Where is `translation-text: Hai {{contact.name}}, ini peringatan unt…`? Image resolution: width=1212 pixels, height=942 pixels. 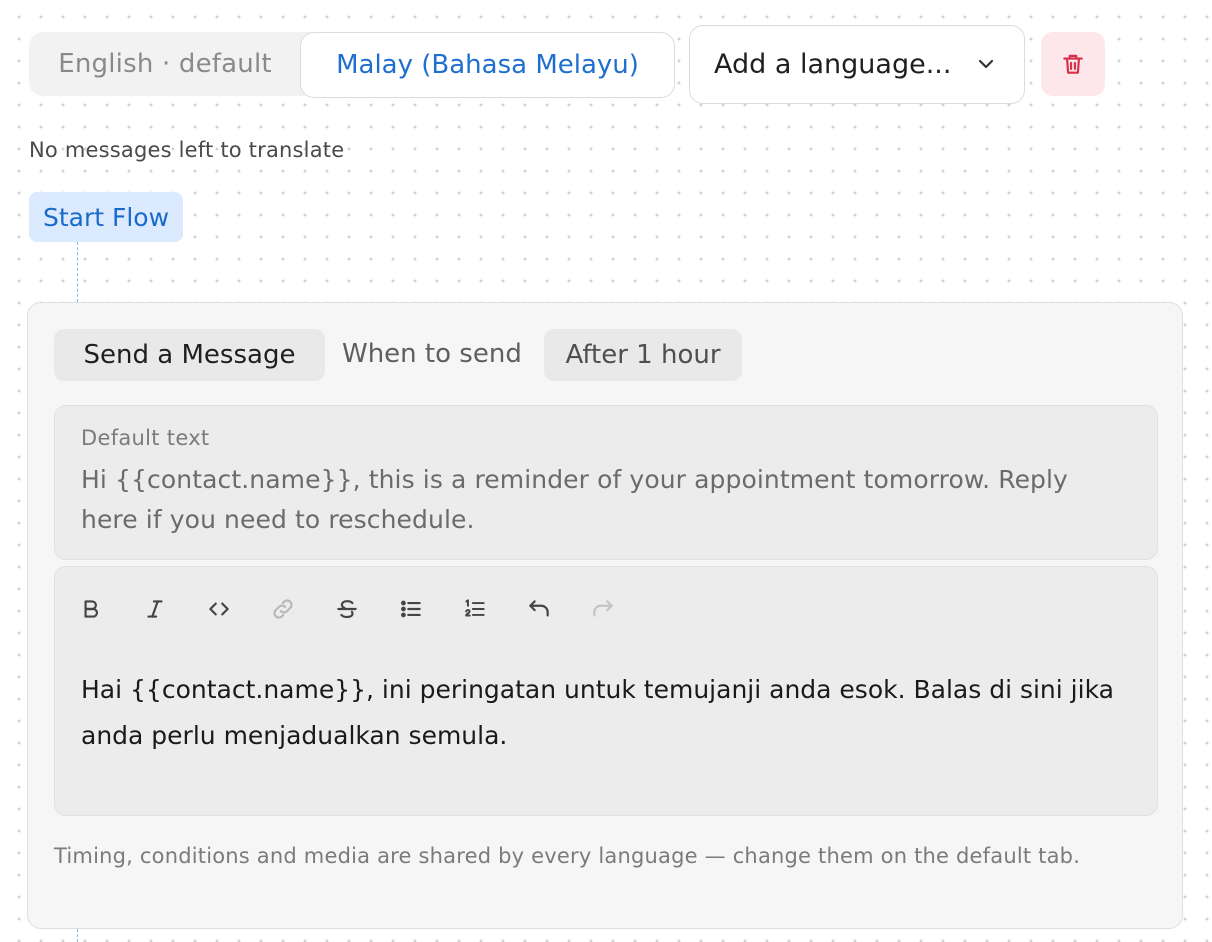 translation-text: Hai {{contact.name}}, ini peringatan unt… is located at coordinates (611, 713).